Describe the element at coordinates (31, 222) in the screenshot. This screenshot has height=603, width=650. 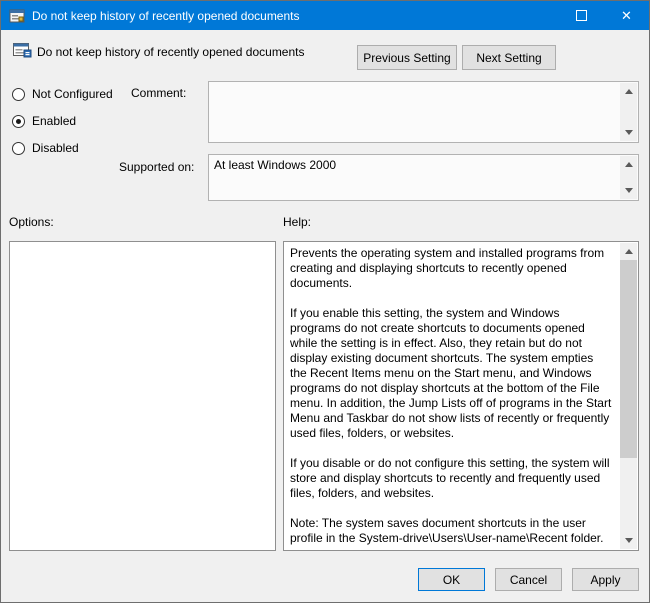
I see `options-label: Options:` at that location.